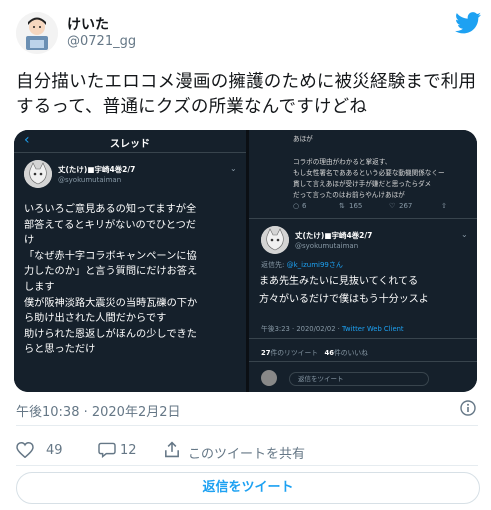 This screenshot has height=510, width=491. Describe the element at coordinates (110, 209) in the screenshot. I see `quoted-line: いろいろご意見あるの知ってますが全` at that location.